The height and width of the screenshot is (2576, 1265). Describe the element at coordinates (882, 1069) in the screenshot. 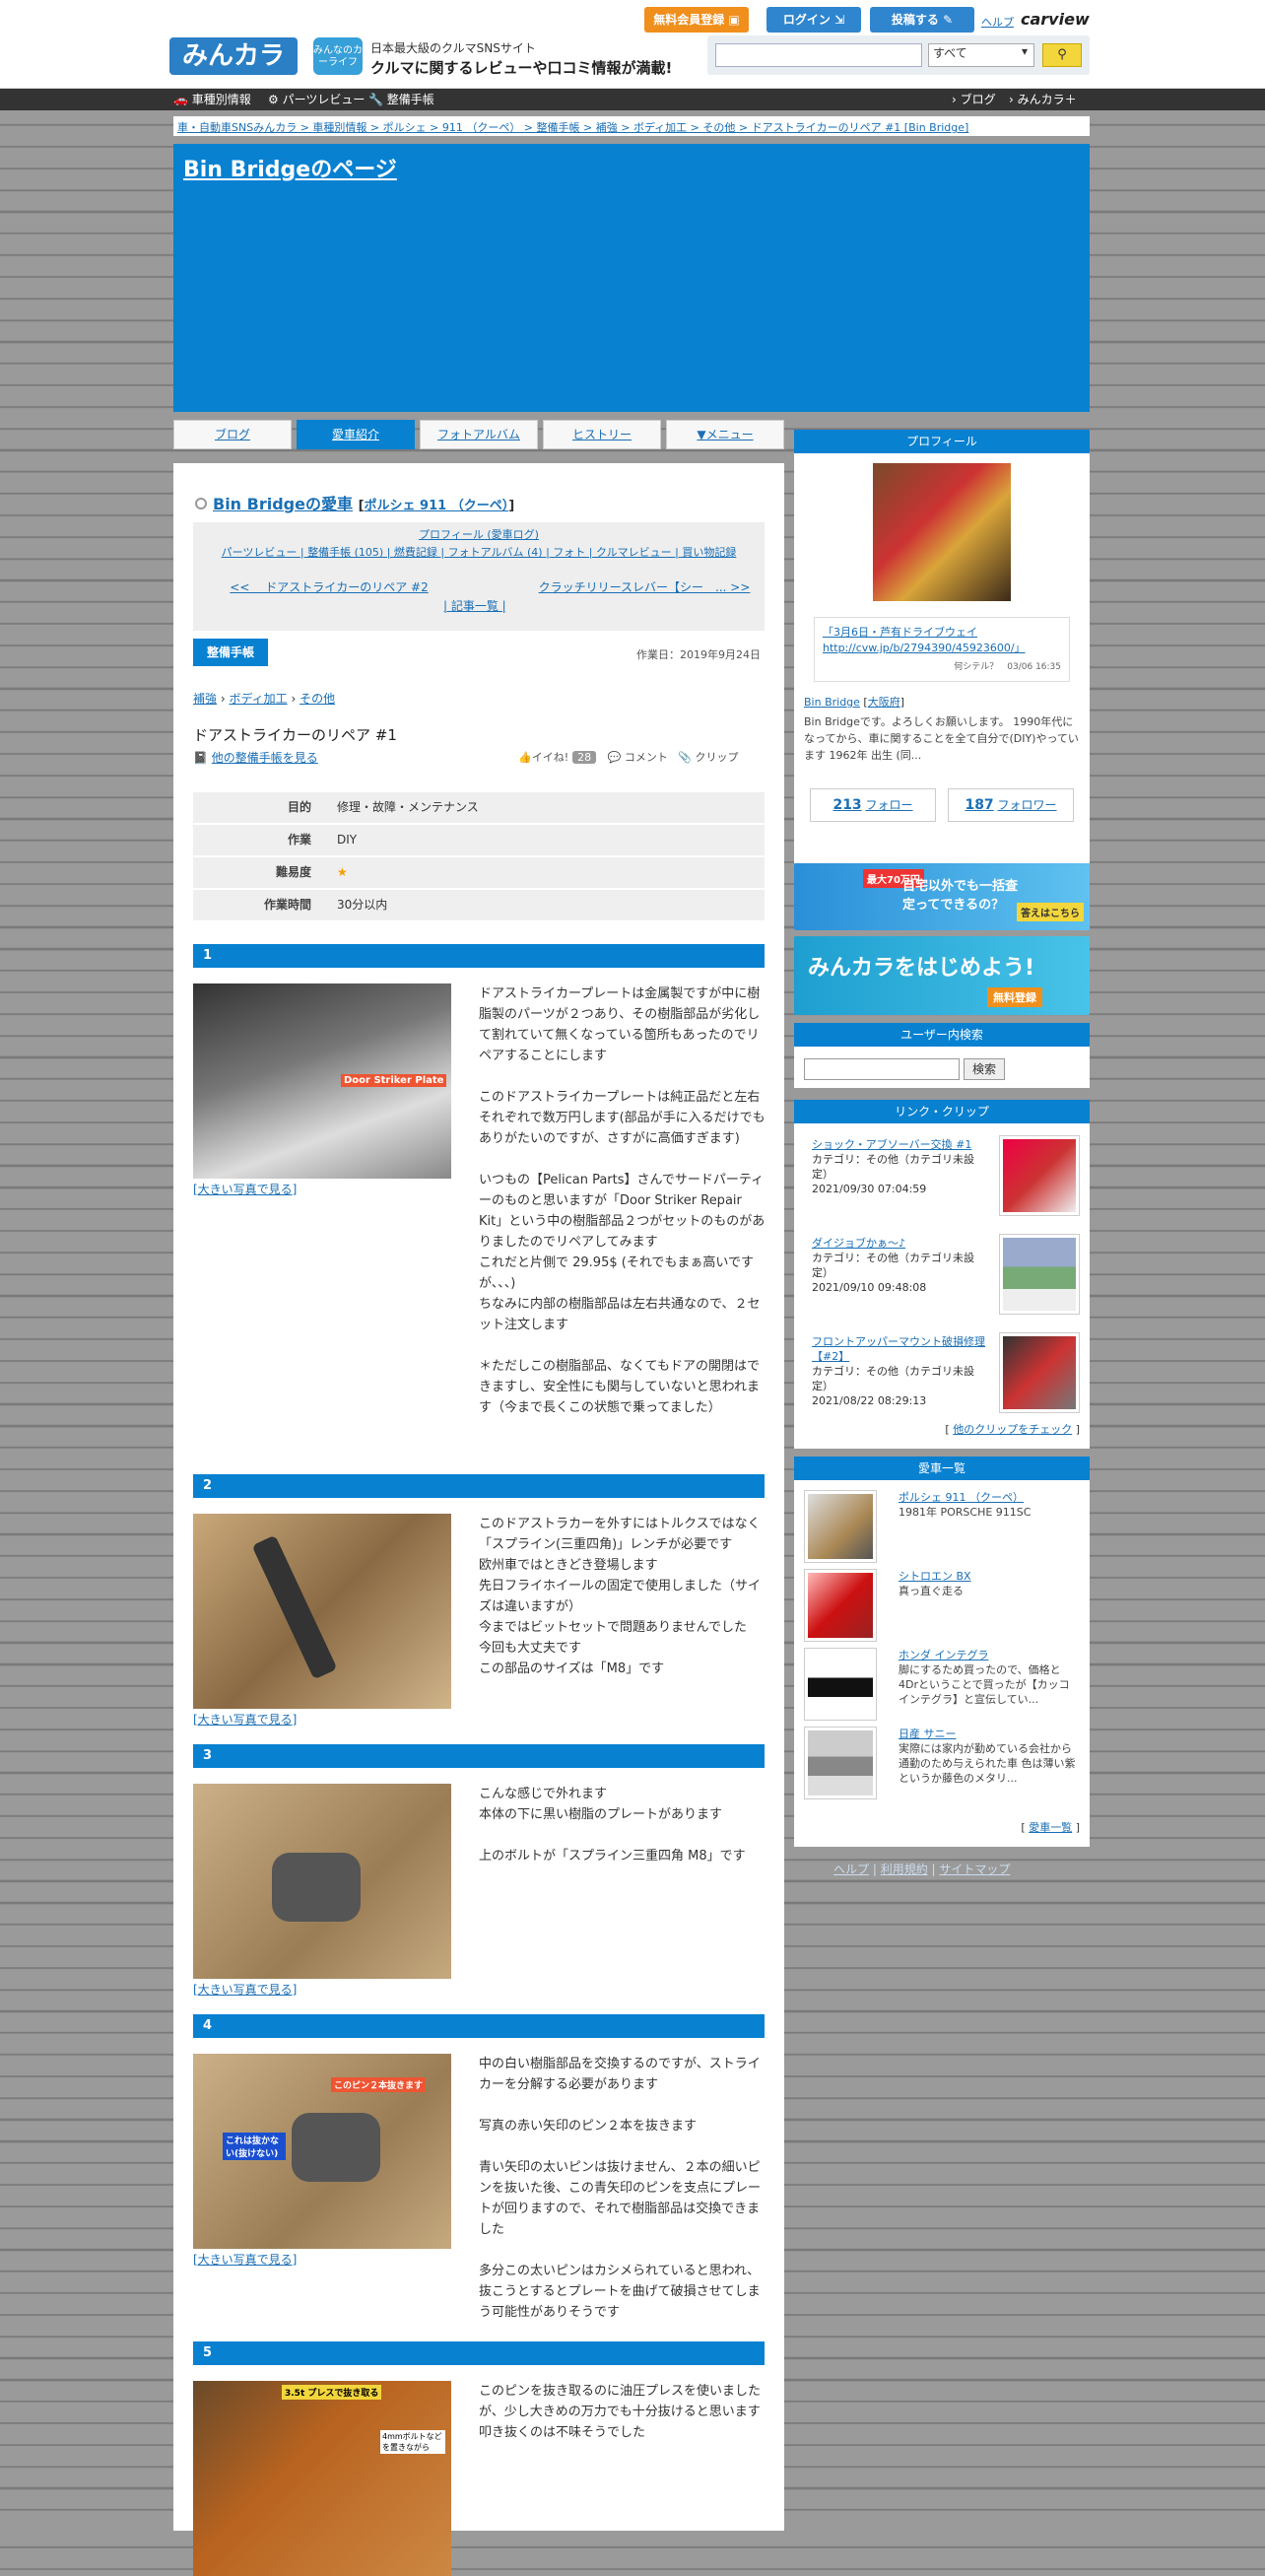

I see `user-search-input` at that location.